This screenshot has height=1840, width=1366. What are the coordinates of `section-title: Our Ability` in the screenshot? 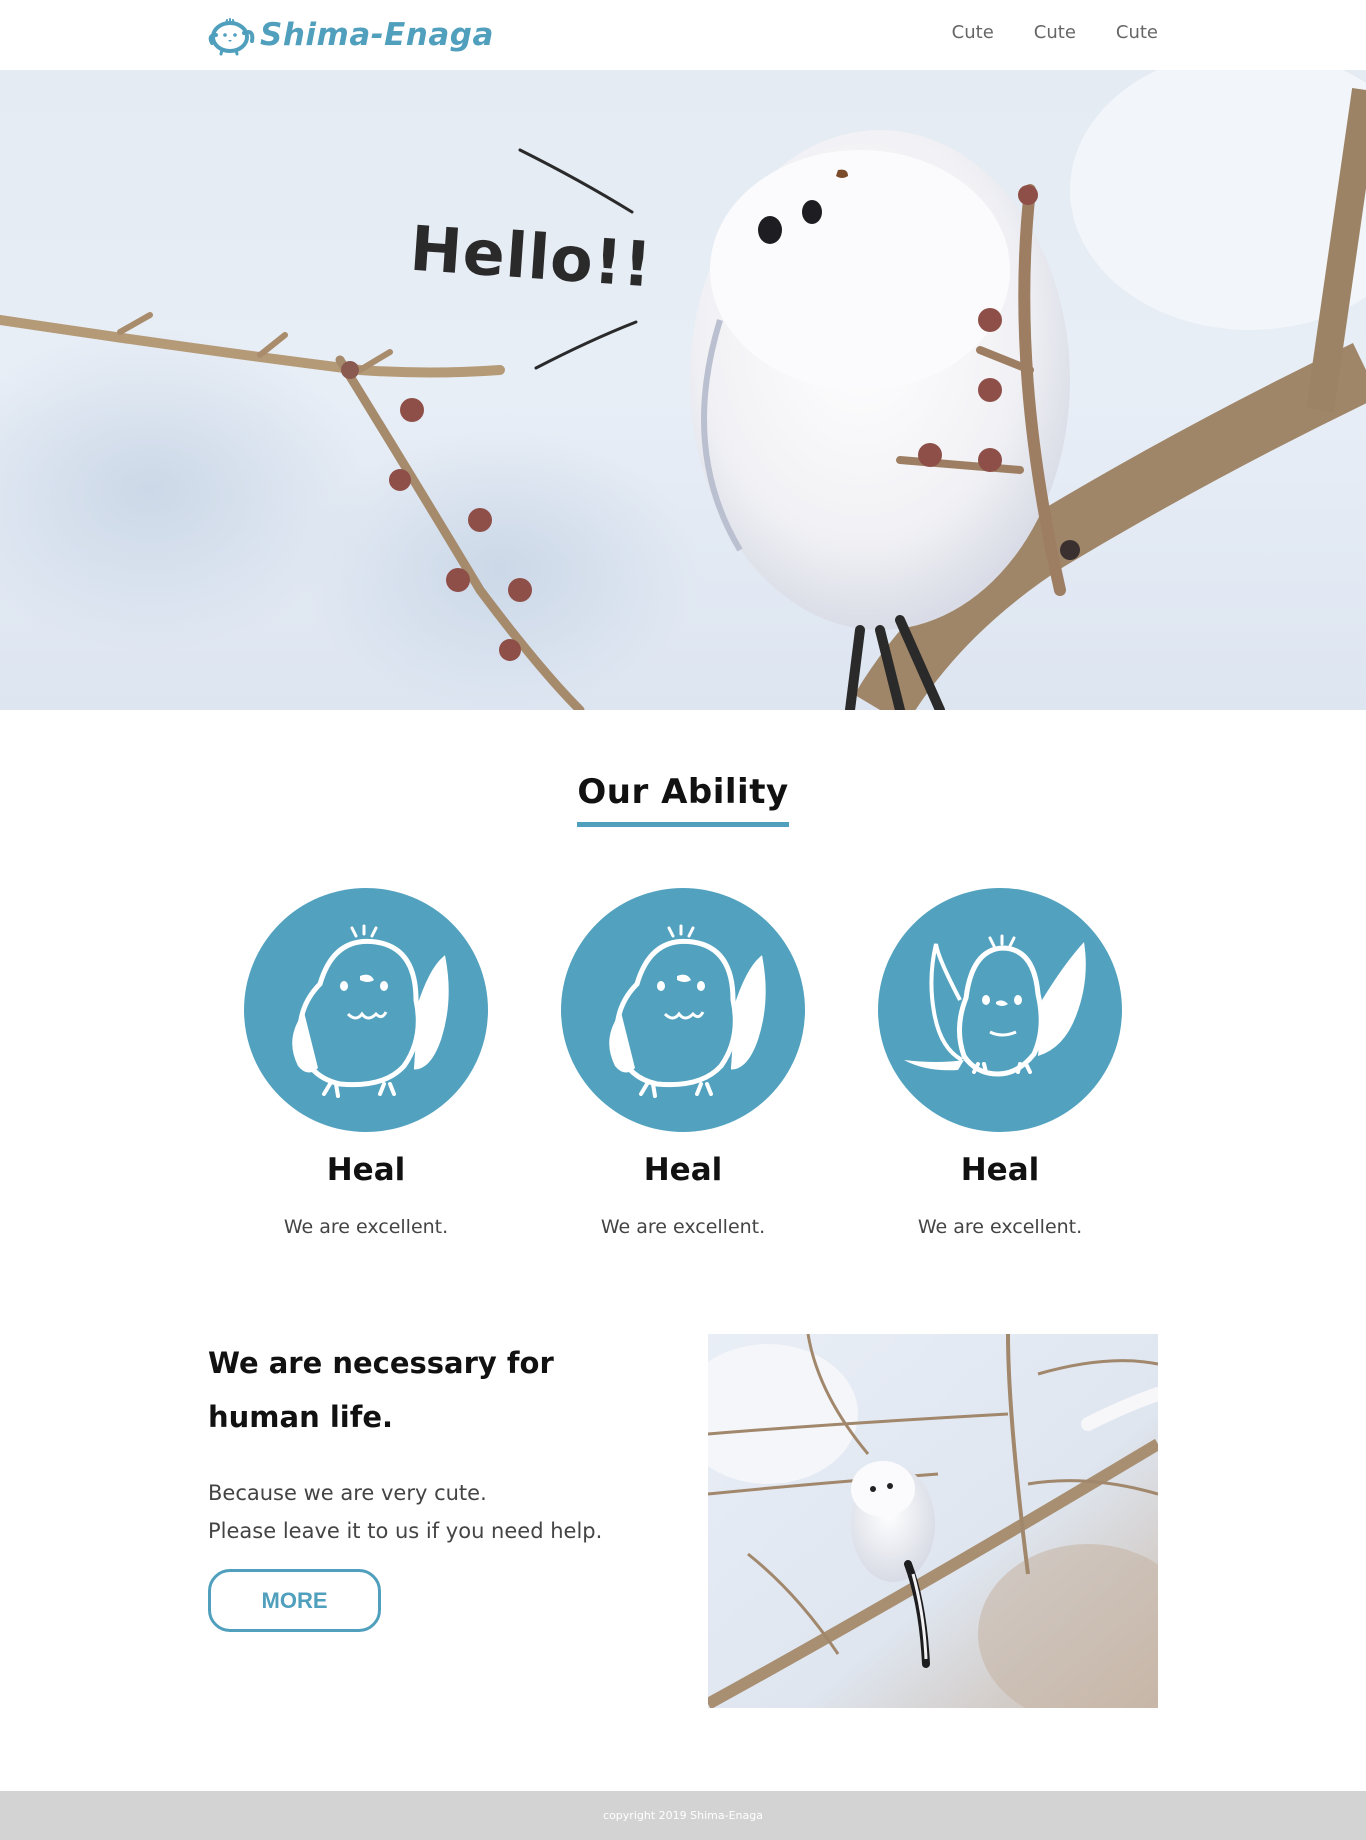 It's located at (683, 799).